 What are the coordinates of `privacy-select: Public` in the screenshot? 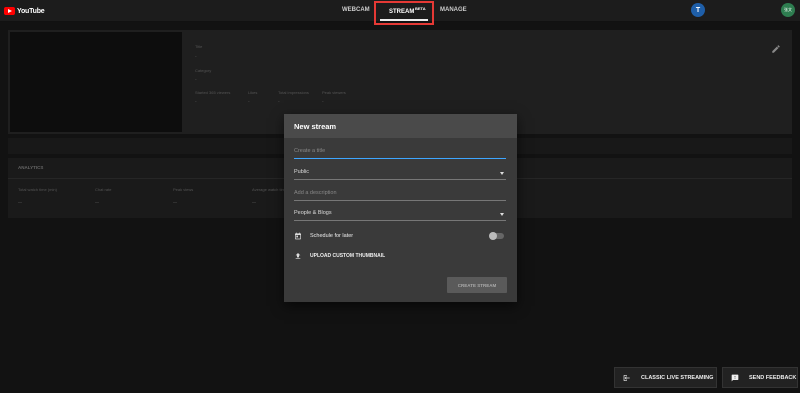 It's located at (400, 174).